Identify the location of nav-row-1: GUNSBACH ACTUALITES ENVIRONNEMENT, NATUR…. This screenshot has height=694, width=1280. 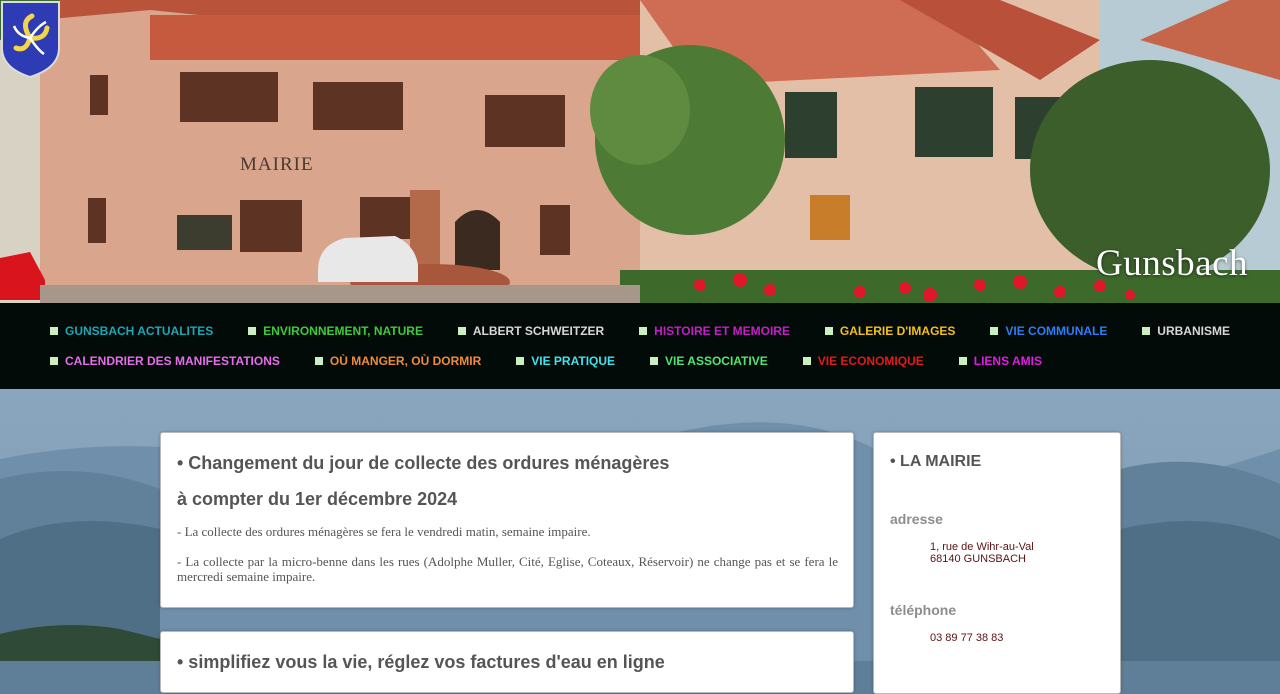
(640, 331).